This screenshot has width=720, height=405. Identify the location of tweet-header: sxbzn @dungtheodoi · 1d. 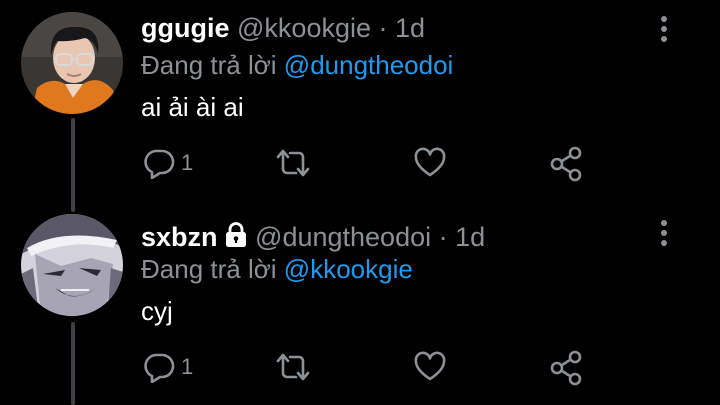
(313, 237).